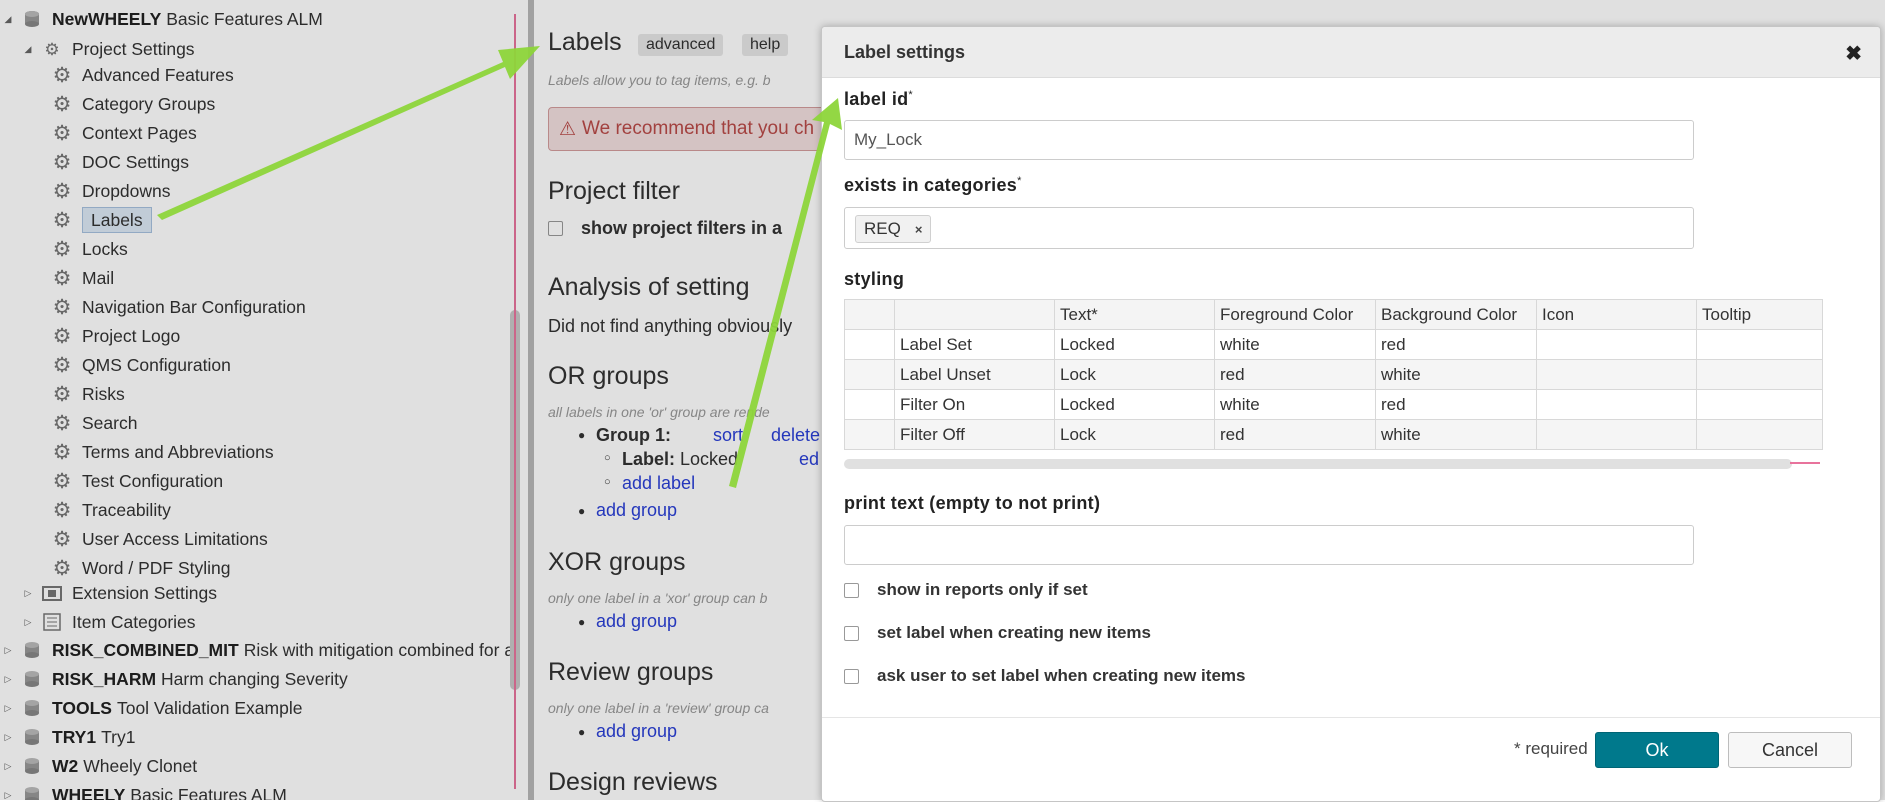  Describe the element at coordinates (982, 589) in the screenshot. I see `show-in-reports-label: show in reports only if set` at that location.